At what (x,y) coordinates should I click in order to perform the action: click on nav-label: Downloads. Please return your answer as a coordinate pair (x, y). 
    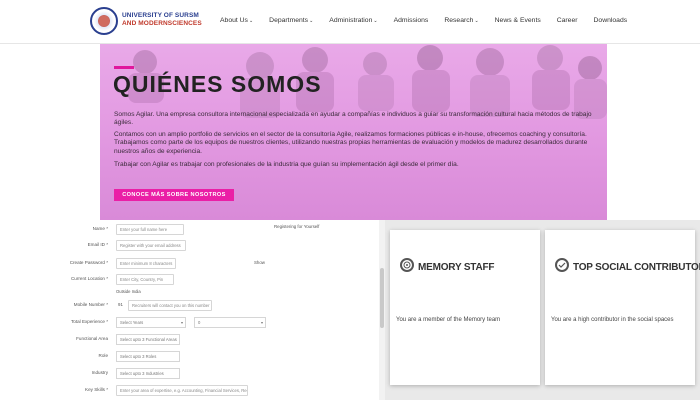
    Looking at the image, I should click on (610, 20).